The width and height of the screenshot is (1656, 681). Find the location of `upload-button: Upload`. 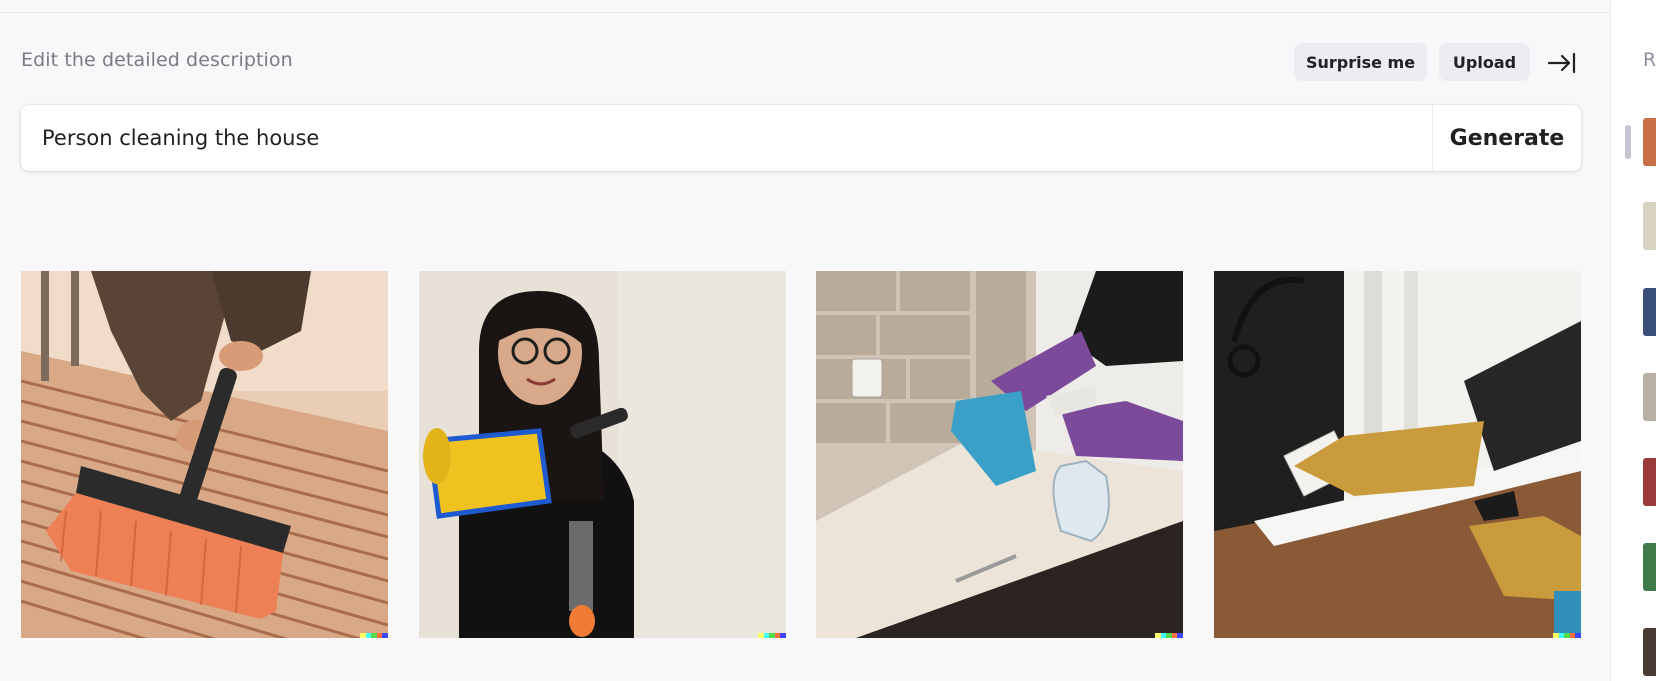

upload-button: Upload is located at coordinates (1484, 62).